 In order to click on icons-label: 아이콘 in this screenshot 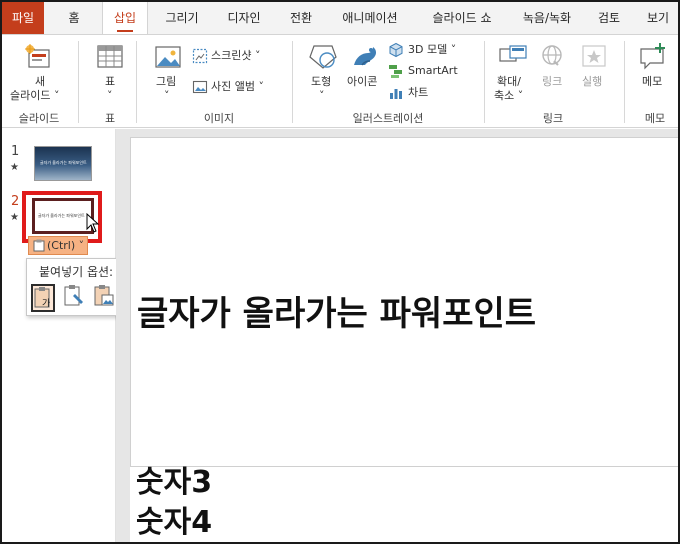, I will do `click(362, 82)`.